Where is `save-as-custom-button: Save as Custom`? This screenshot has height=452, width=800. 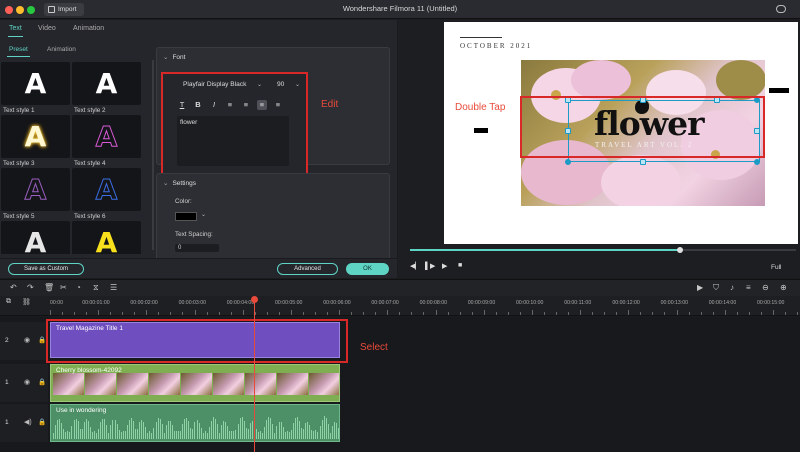 save-as-custom-button: Save as Custom is located at coordinates (46, 269).